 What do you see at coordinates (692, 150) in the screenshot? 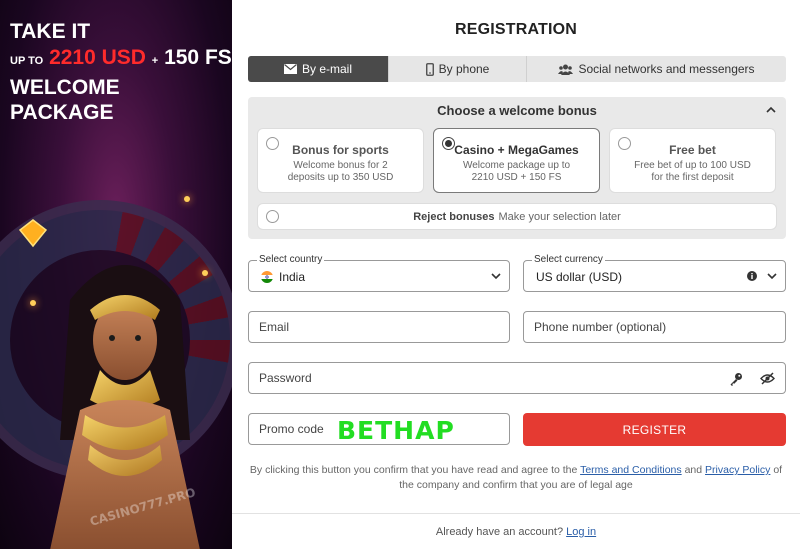
I see `bonus-option-title: Free bet` at bounding box center [692, 150].